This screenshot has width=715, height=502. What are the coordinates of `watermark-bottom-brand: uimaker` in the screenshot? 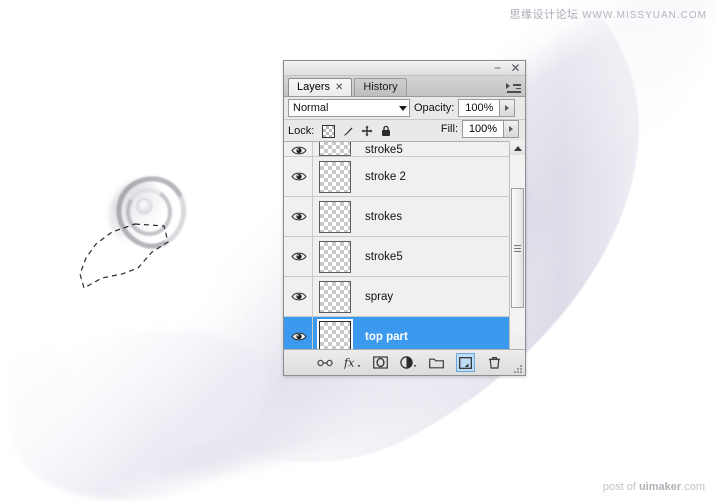 It's located at (660, 487).